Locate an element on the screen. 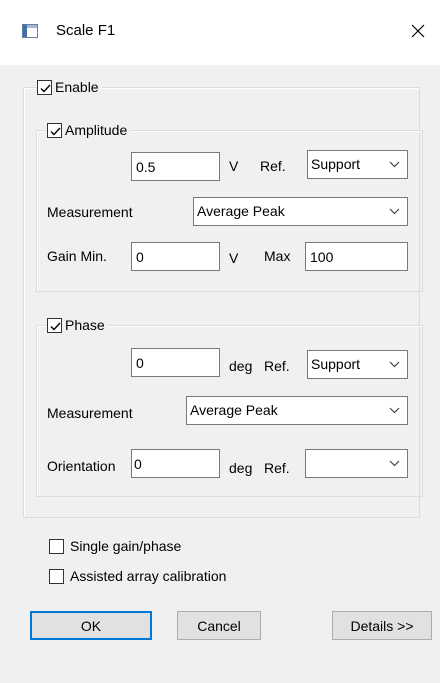 This screenshot has height=683, width=440. phase-ref-label: Ref. is located at coordinates (277, 366).